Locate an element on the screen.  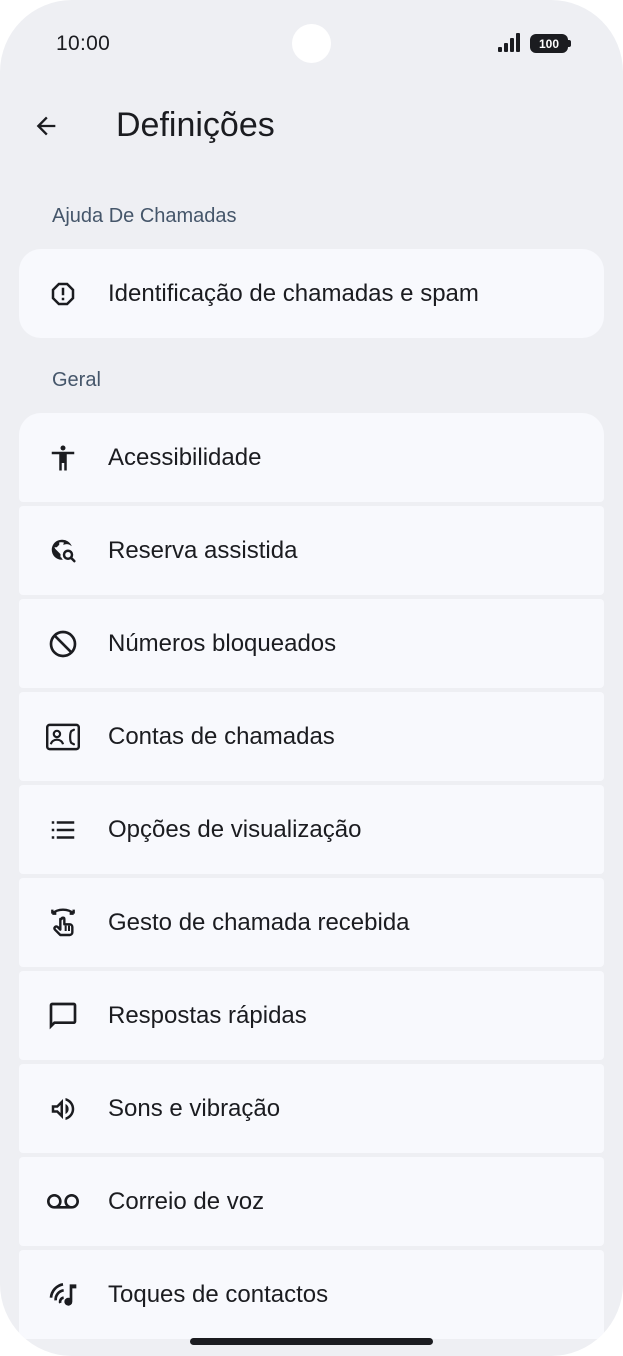
status-bar: 10:00 100 is located at coordinates (311, 45).